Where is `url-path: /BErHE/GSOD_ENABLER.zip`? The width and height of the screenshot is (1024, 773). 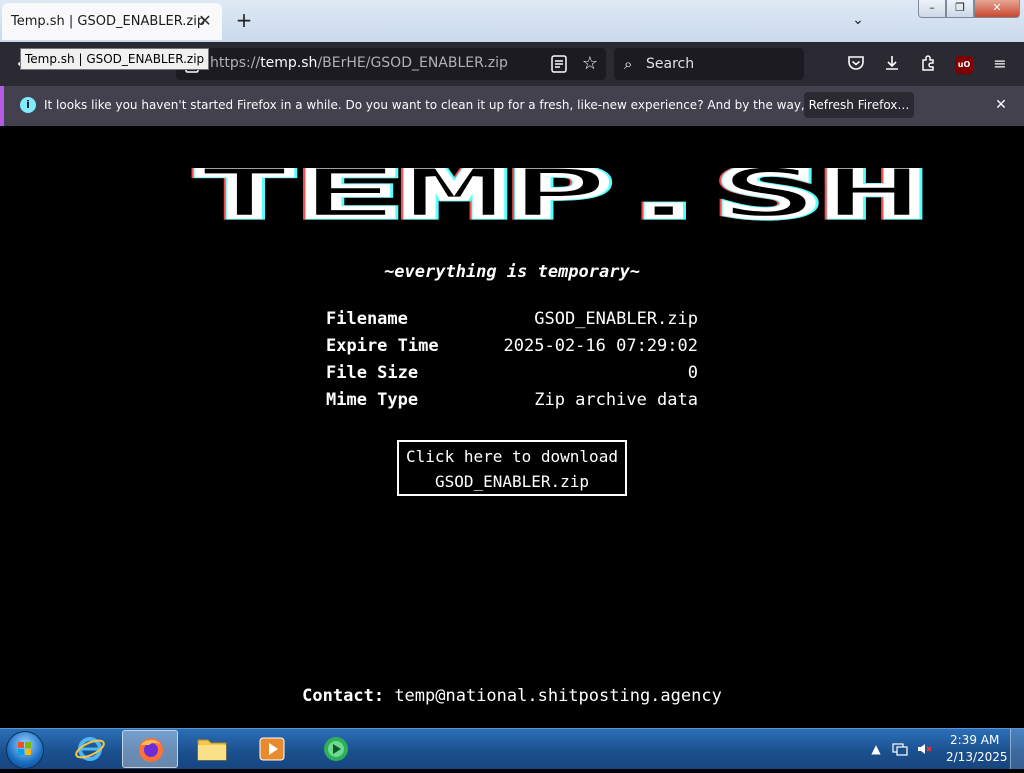 url-path: /BErHE/GSOD_ENABLER.zip is located at coordinates (412, 63).